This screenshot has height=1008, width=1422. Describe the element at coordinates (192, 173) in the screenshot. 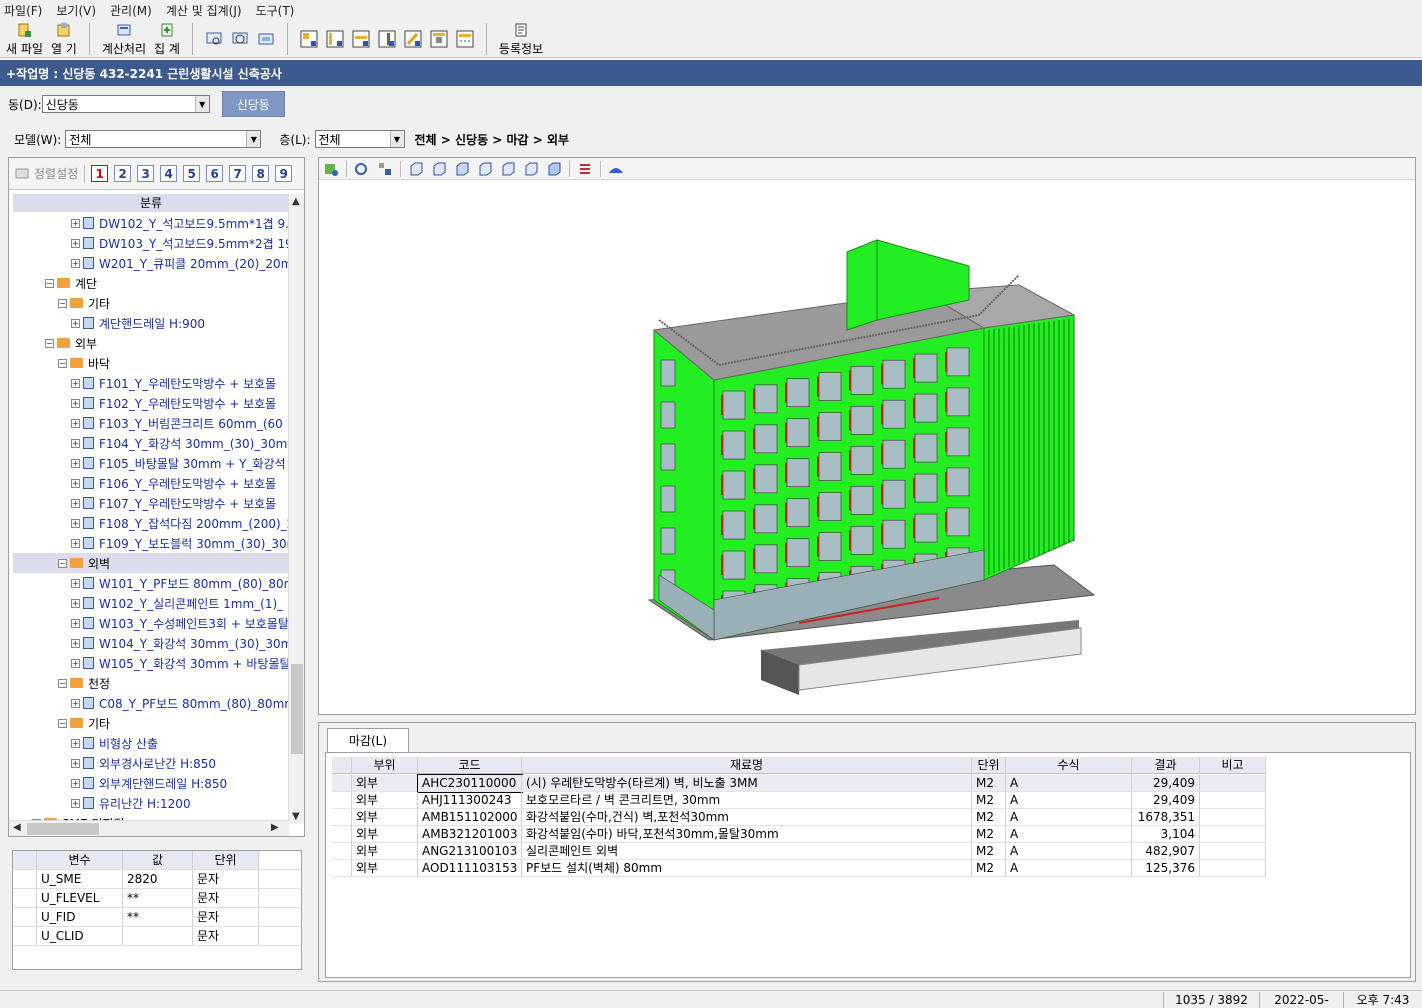

I see `level-button-5: 5` at that location.